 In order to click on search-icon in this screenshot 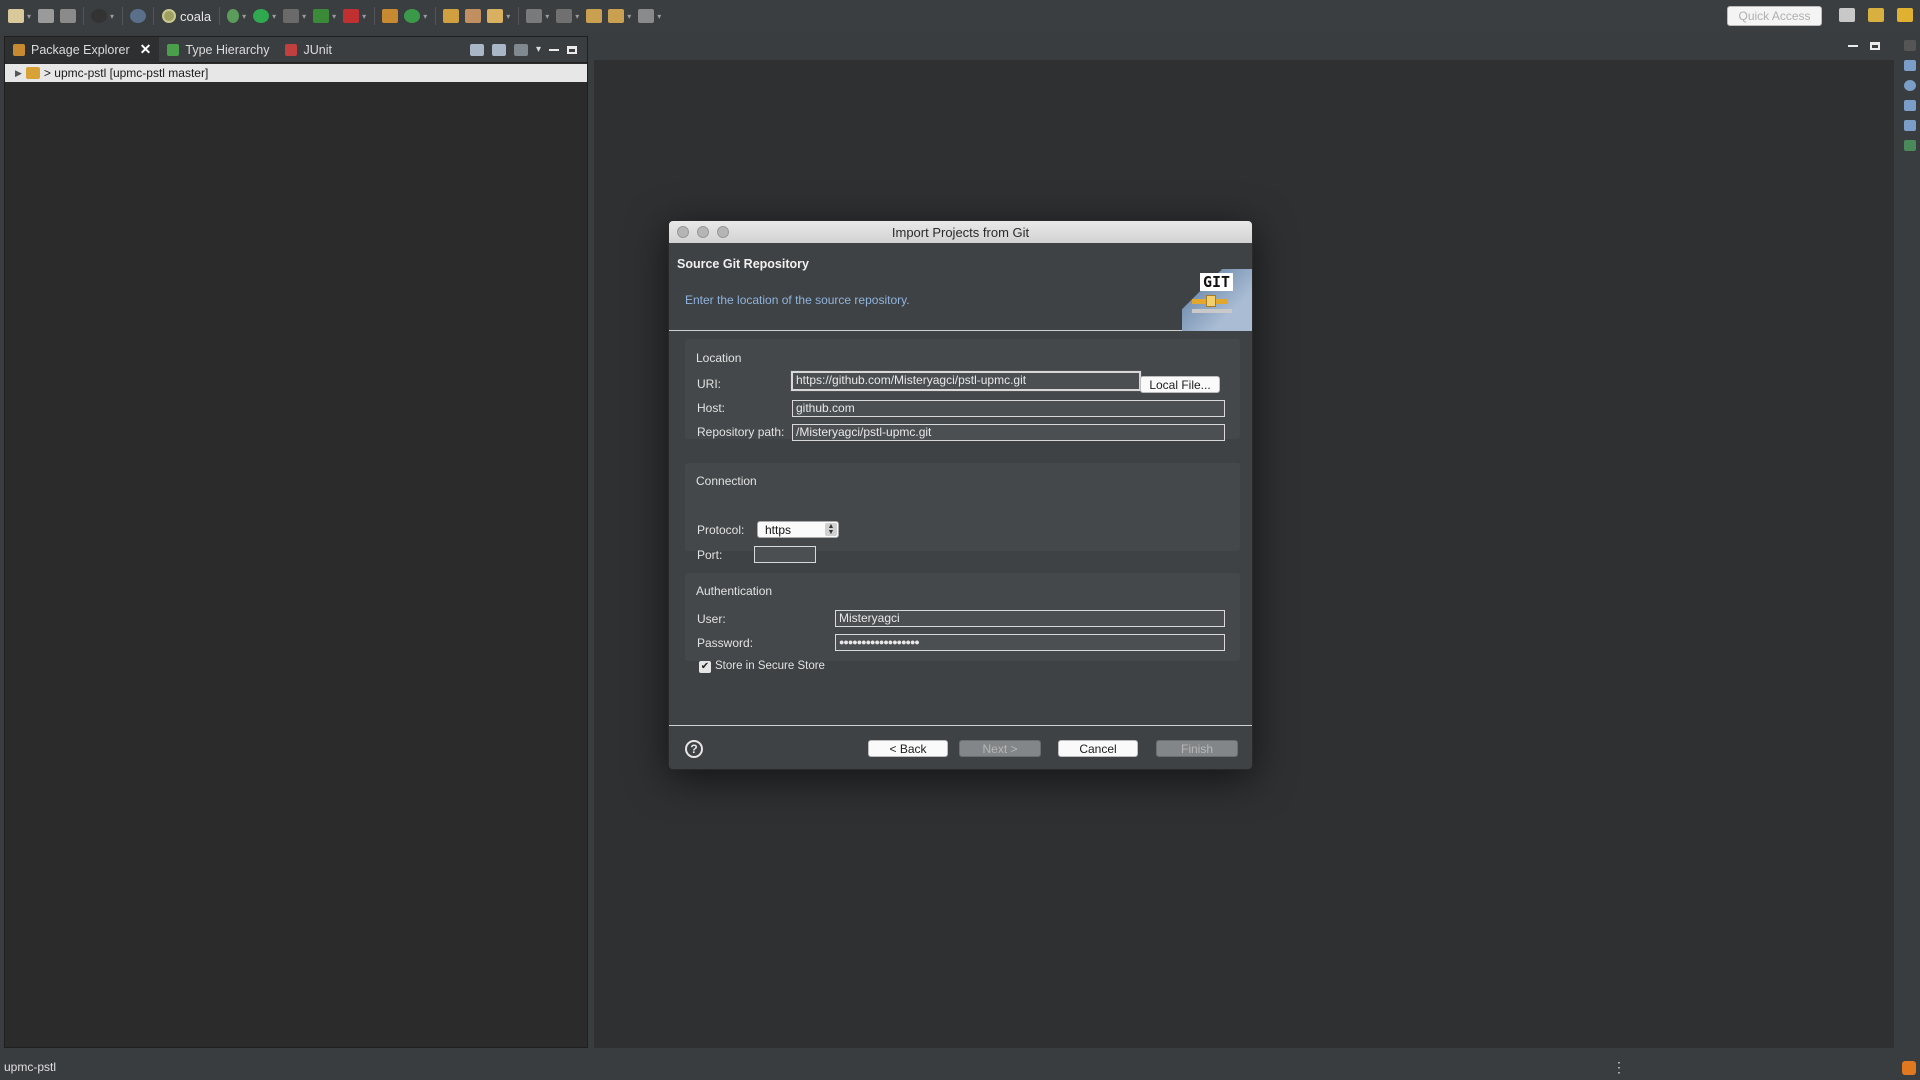, I will do `click(495, 16)`.